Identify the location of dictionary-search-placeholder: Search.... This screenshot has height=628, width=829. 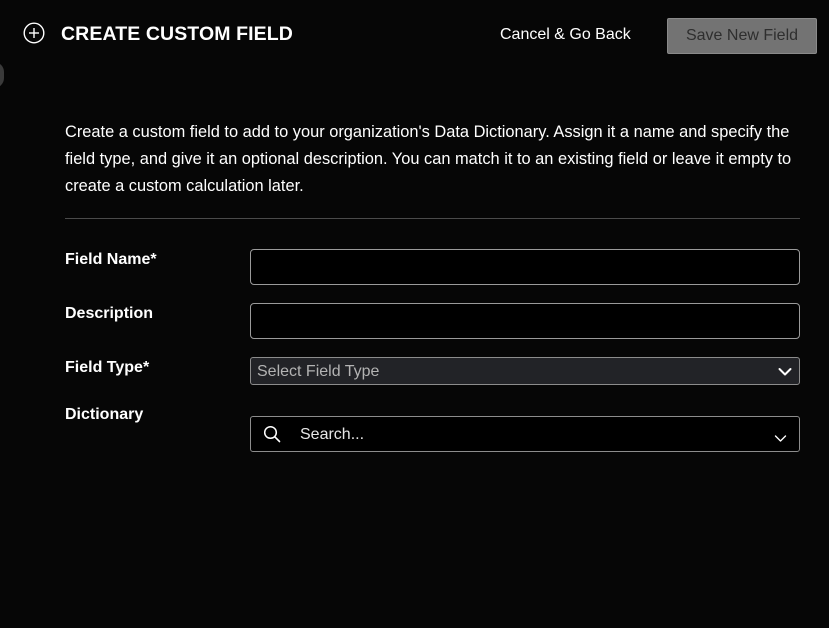
(332, 434).